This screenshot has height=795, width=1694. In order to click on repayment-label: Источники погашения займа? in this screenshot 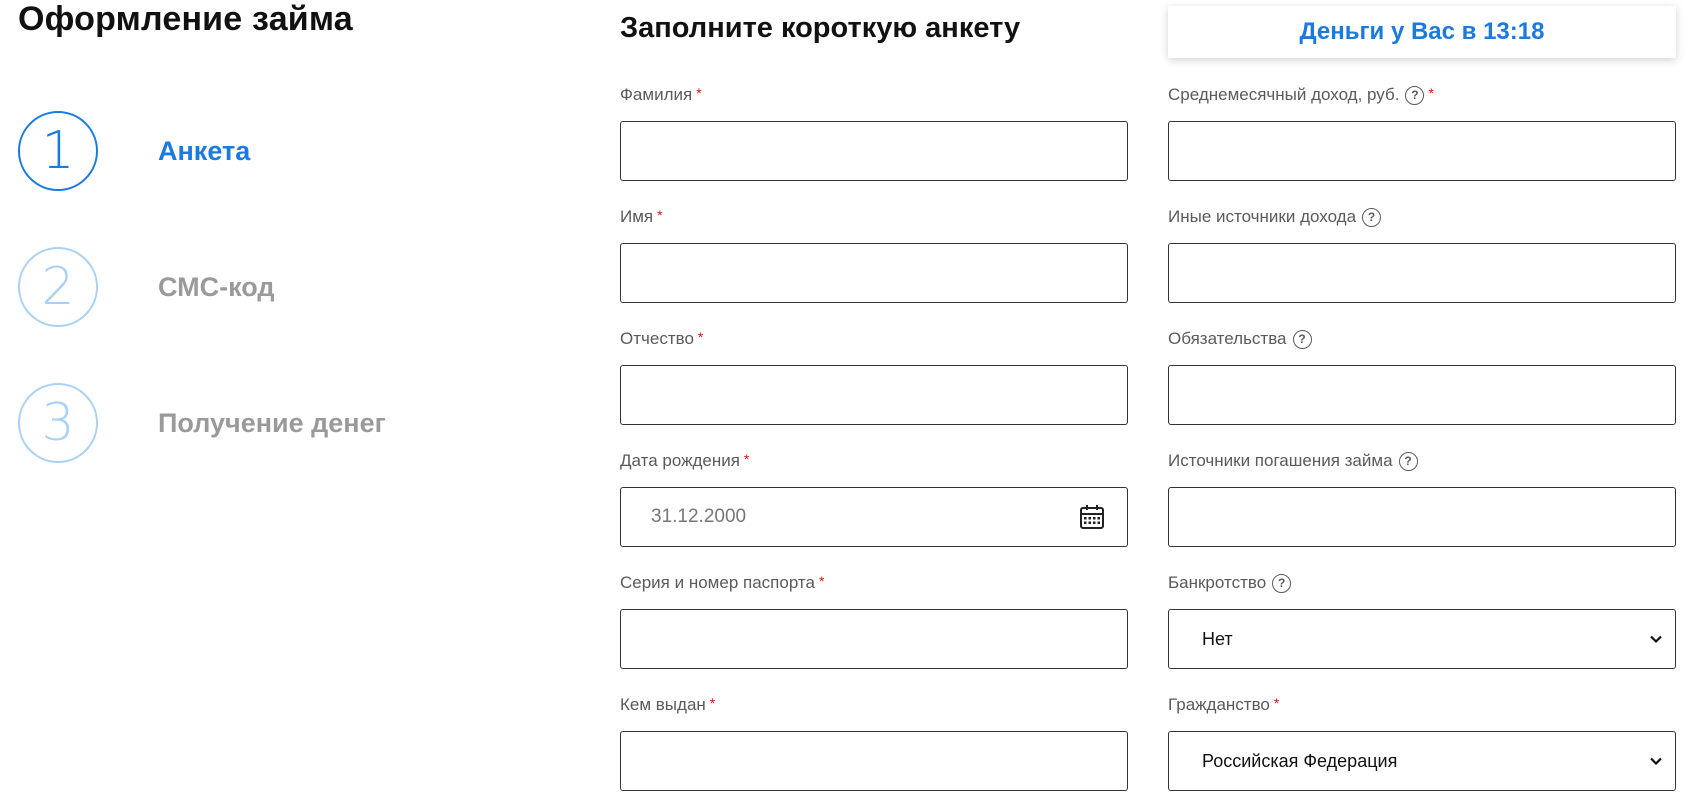, I will do `click(1422, 461)`.